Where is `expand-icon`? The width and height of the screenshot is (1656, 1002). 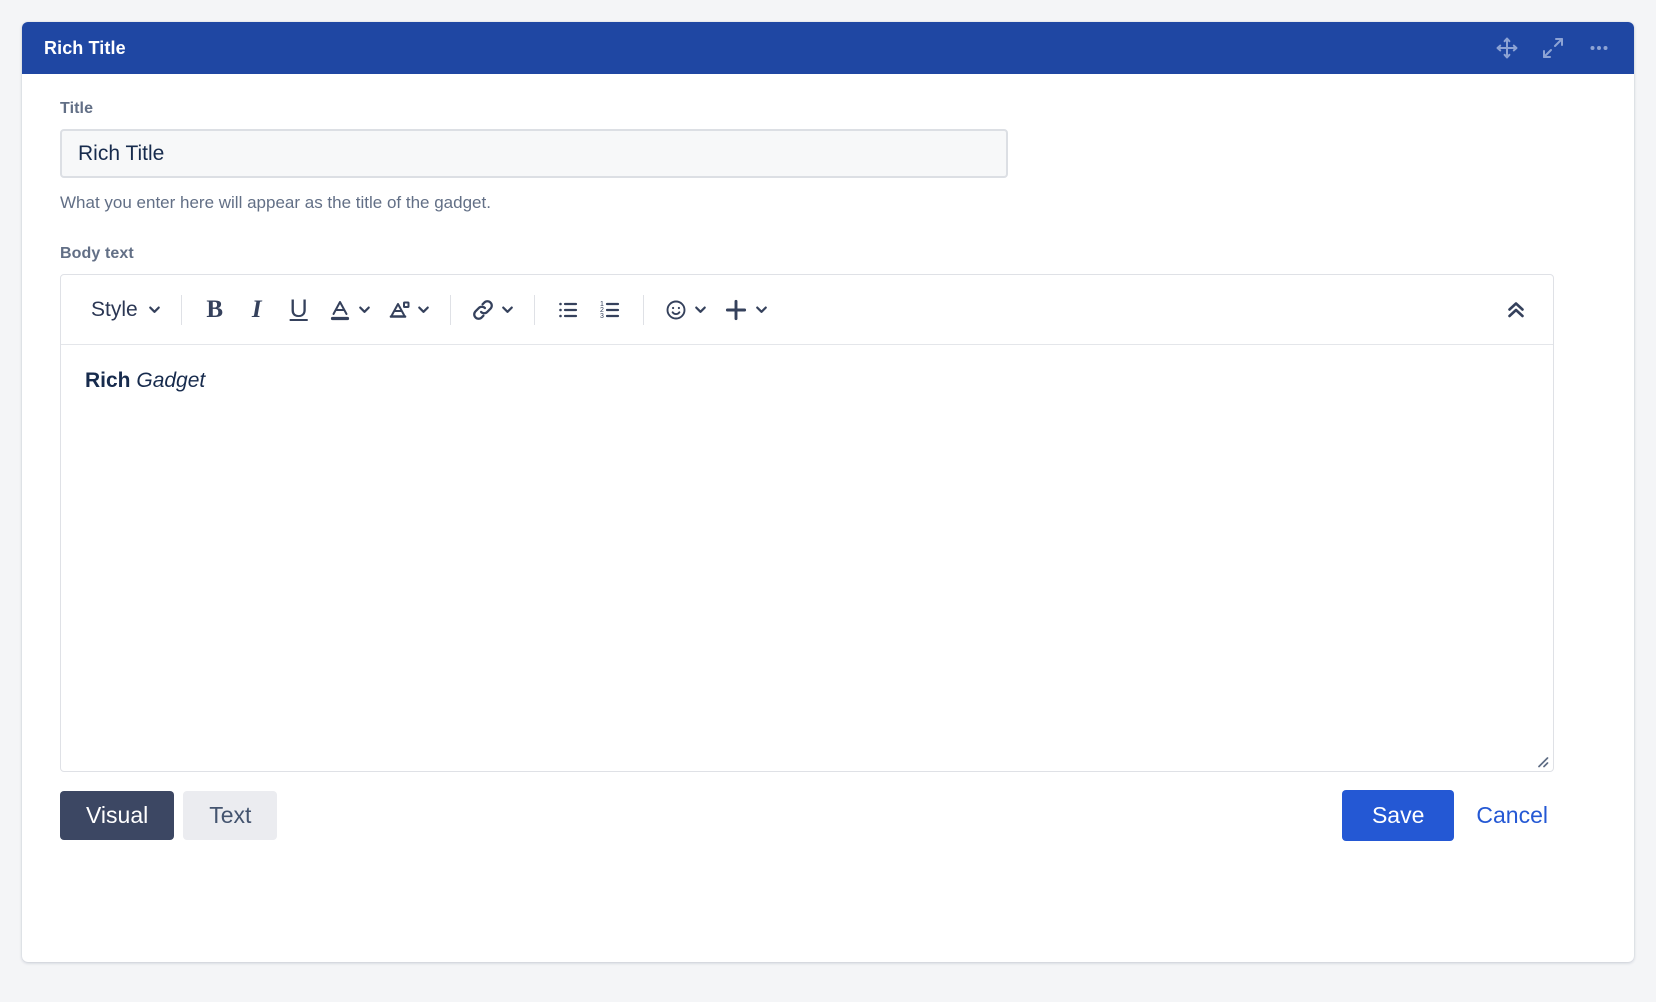 expand-icon is located at coordinates (1553, 48).